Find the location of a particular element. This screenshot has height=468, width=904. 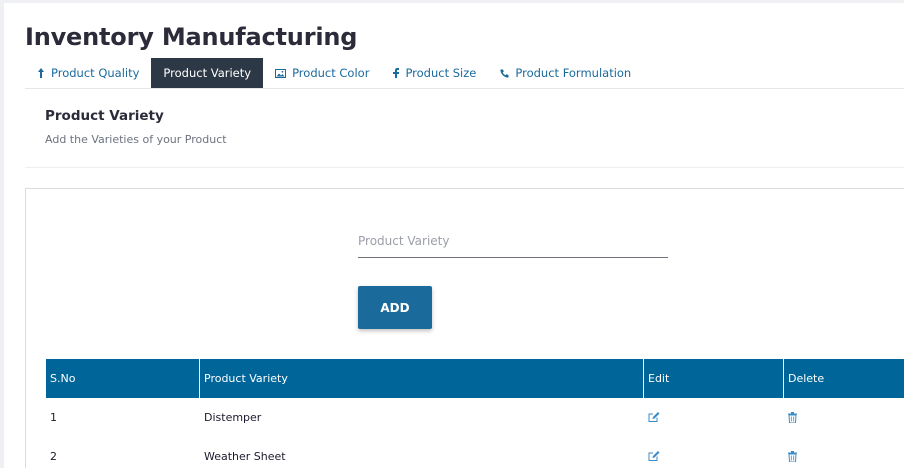

section-divider is located at coordinates (464, 167).